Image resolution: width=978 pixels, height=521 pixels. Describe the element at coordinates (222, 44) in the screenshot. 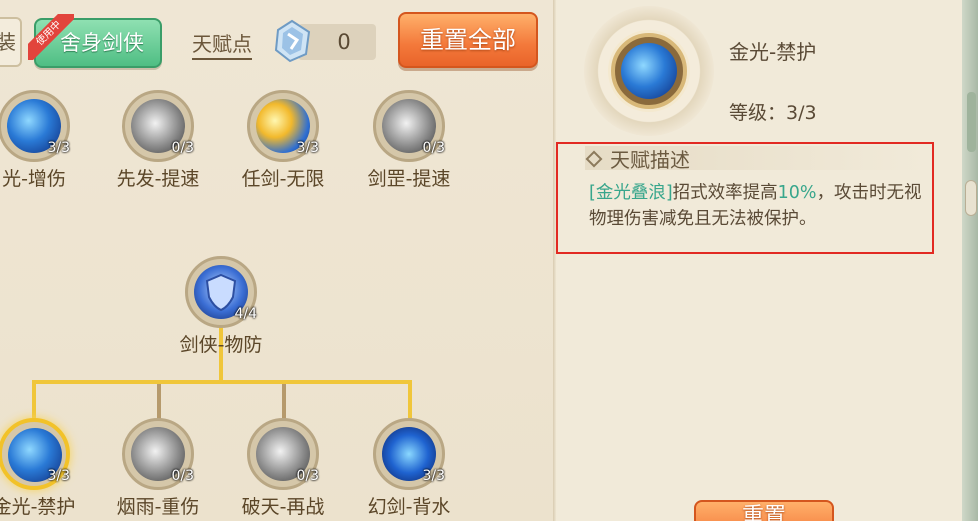

I see `talent-points-label: 天赋点` at that location.